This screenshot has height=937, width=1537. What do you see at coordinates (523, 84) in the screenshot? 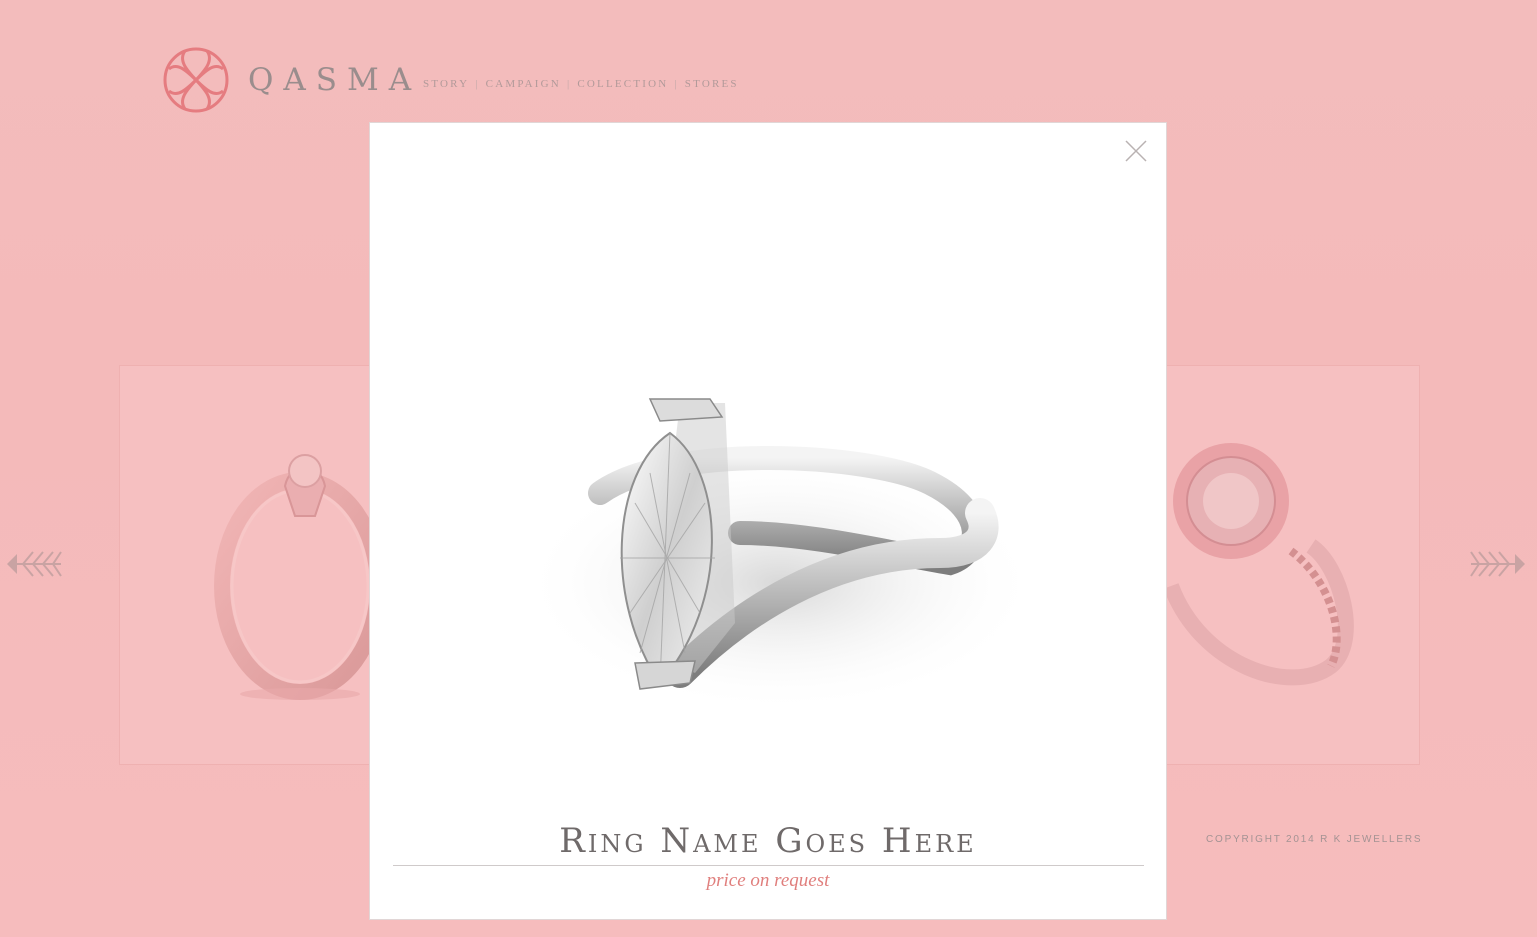
I see `nav-campaign: CAMPAIGN` at bounding box center [523, 84].